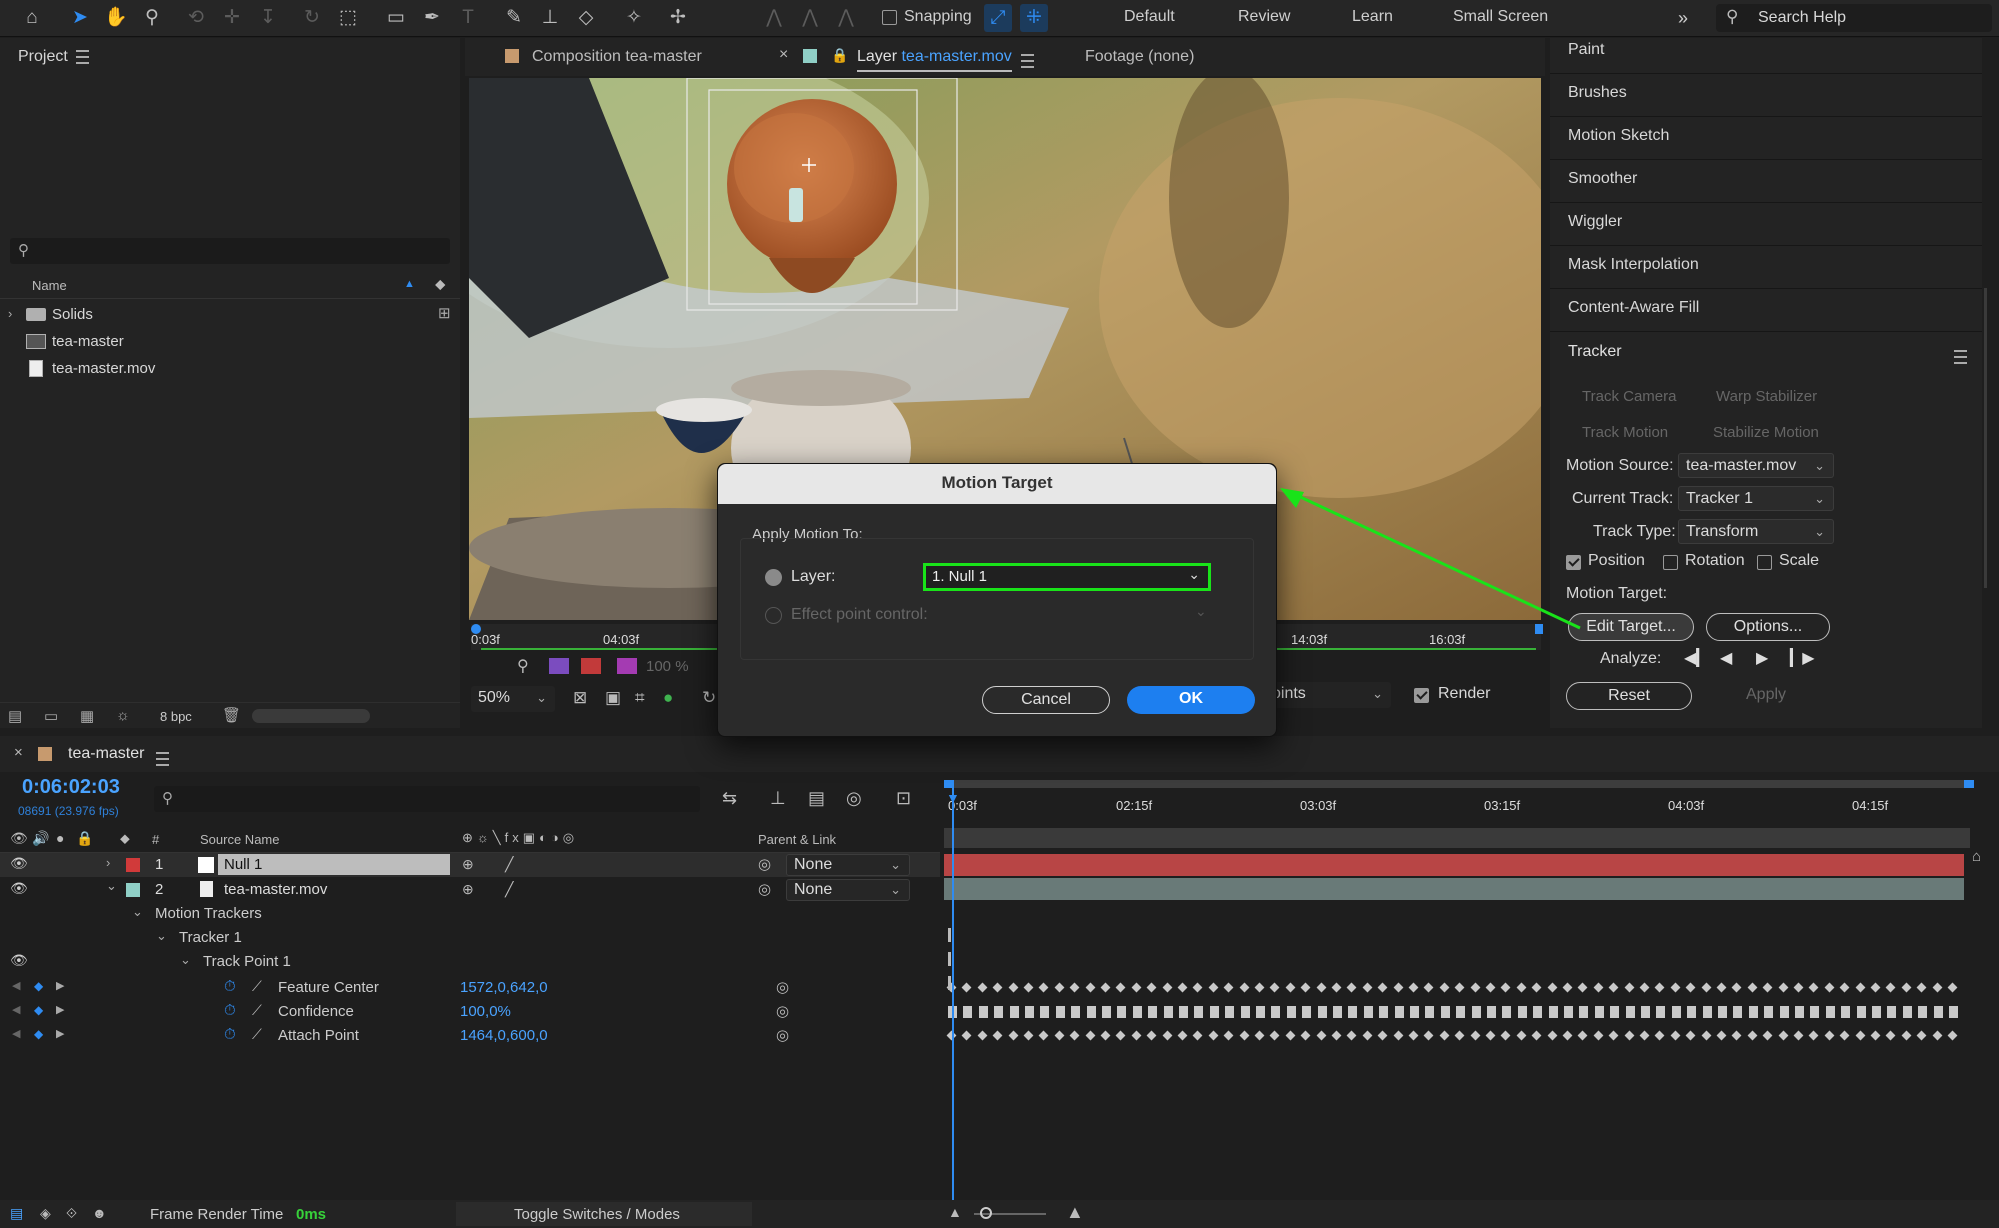  What do you see at coordinates (1766, 56) in the screenshot?
I see `panel-item-paint: Paint` at bounding box center [1766, 56].